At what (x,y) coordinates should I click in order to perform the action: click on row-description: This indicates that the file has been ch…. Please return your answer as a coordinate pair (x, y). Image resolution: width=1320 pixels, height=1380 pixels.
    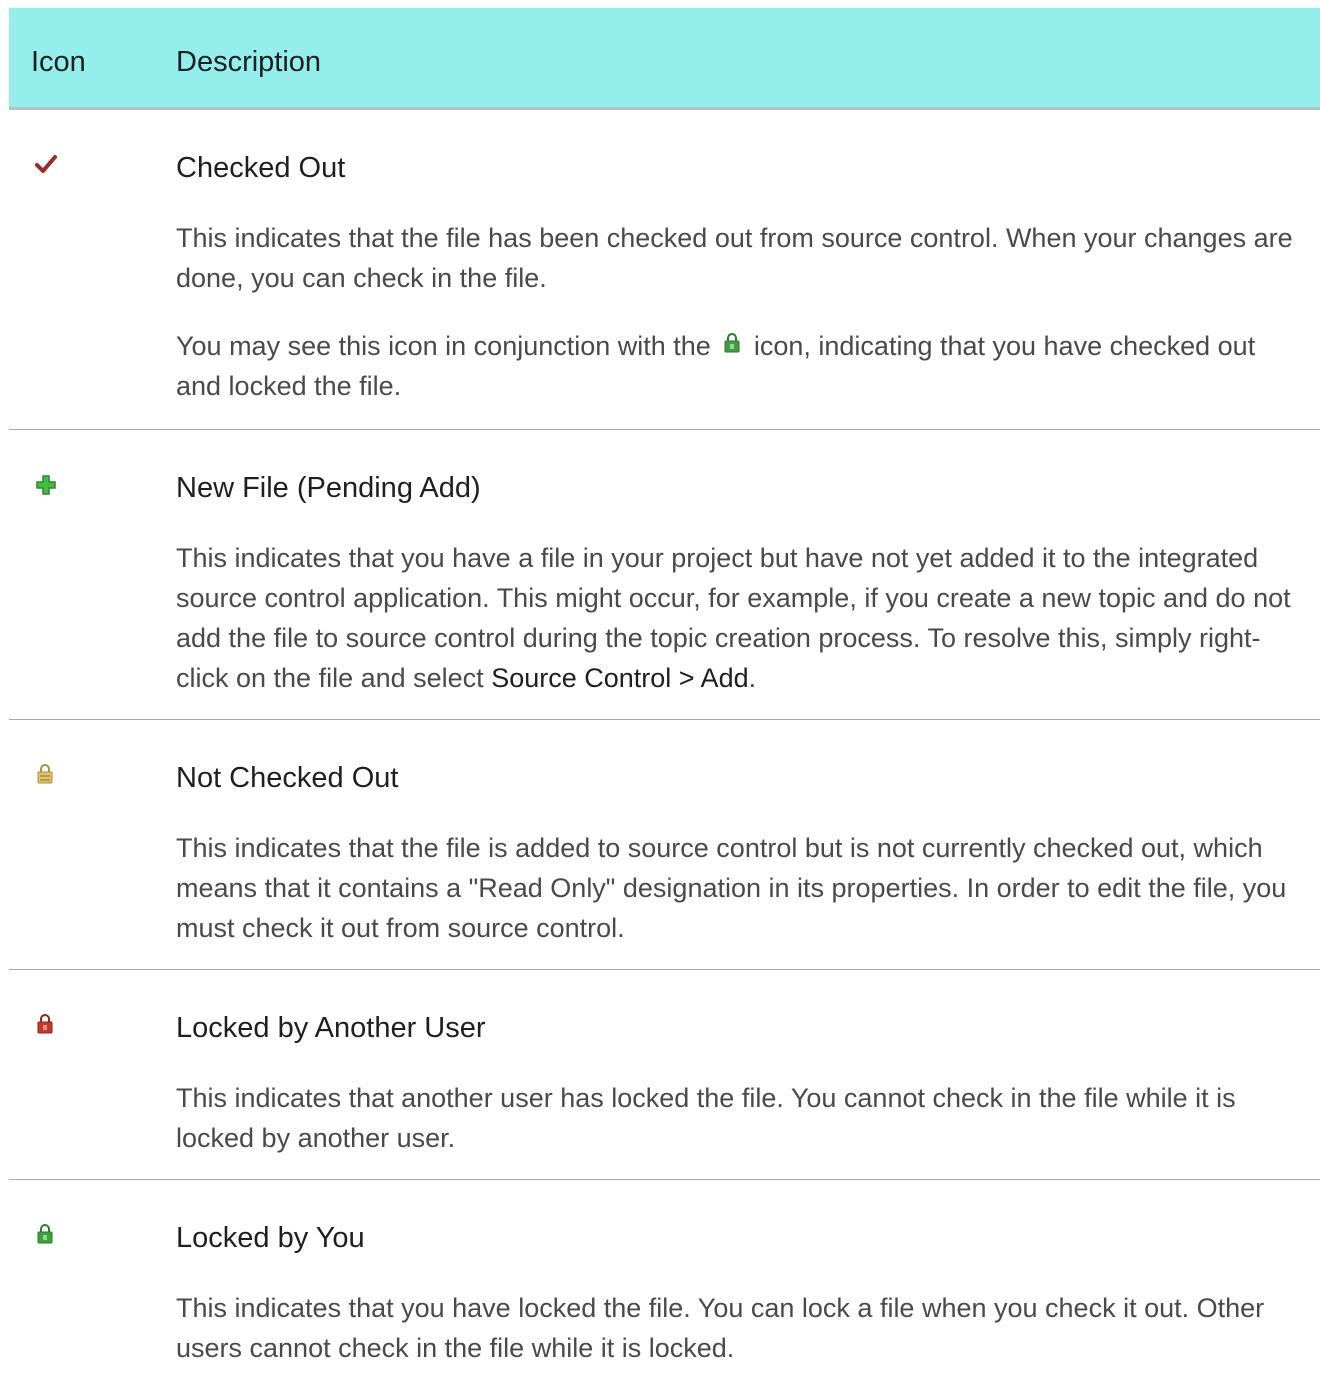
    Looking at the image, I should click on (734, 258).